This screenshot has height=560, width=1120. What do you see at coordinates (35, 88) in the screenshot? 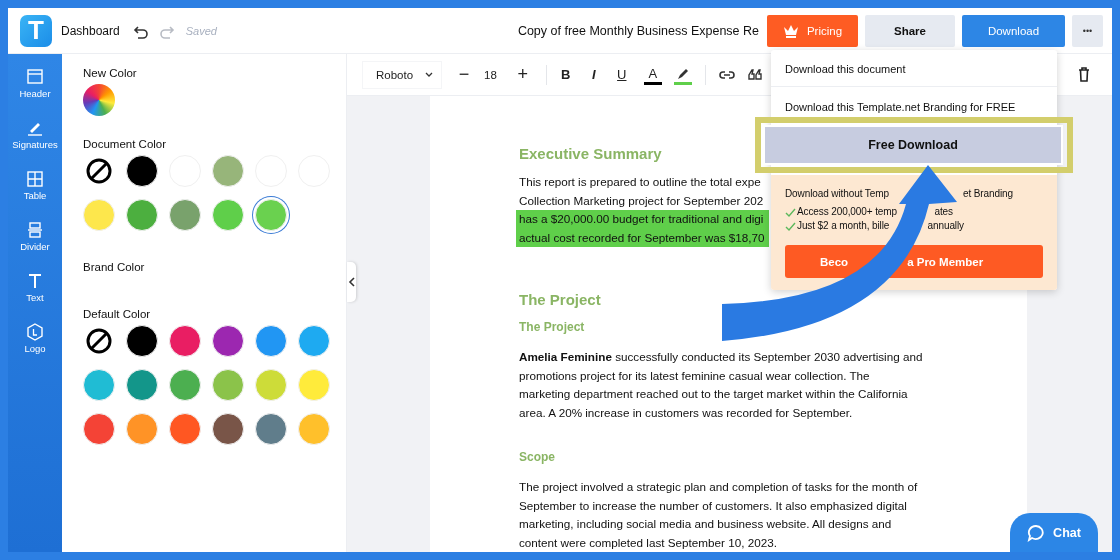
I see `sidebar-item: Header` at bounding box center [35, 88].